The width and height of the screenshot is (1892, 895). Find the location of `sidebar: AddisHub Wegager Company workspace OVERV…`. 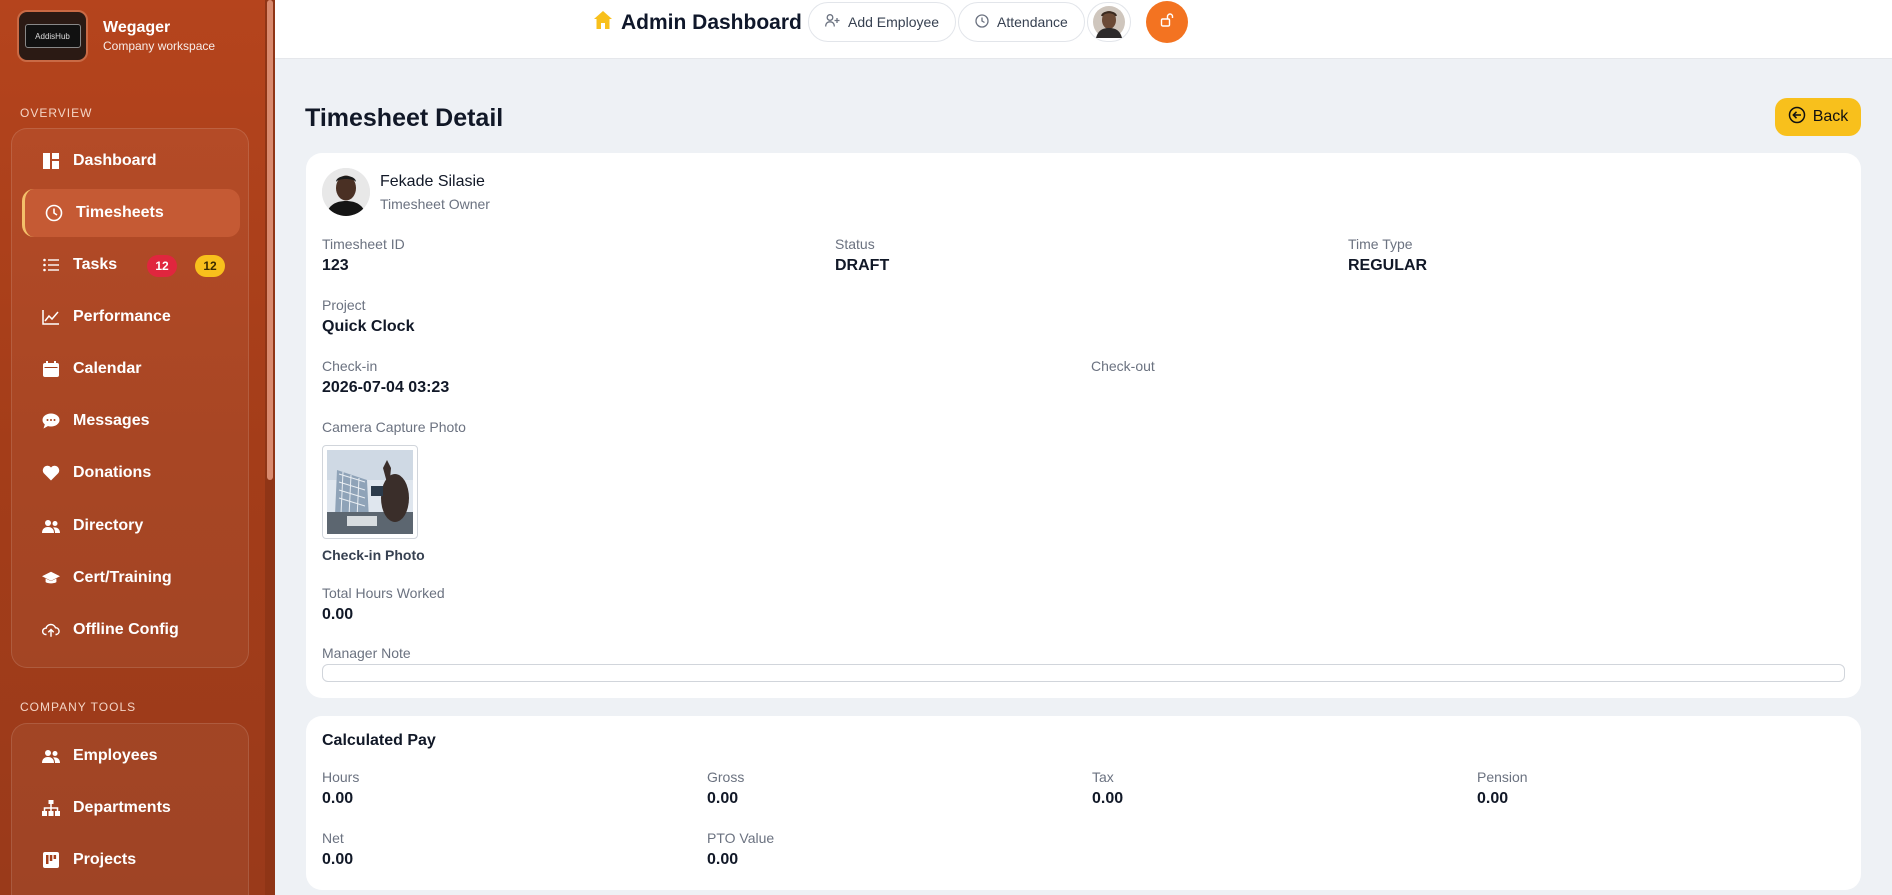

sidebar: AddisHub Wegager Company workspace OVERV… is located at coordinates (137, 447).